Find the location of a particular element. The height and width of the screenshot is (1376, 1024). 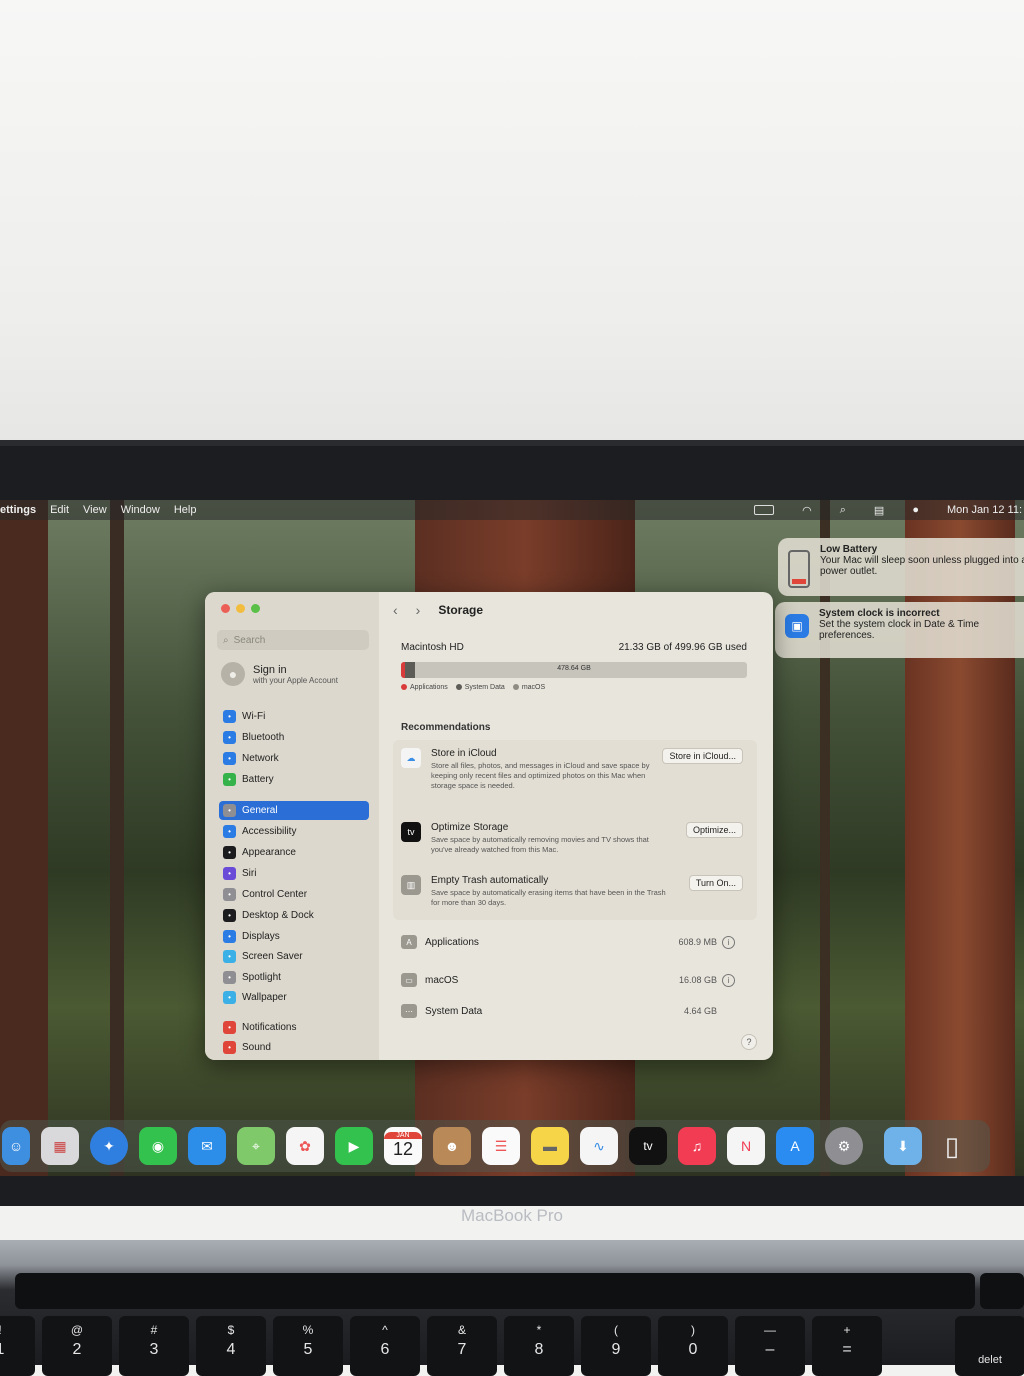

facetime-icon: ▶ is located at coordinates (354, 1146).